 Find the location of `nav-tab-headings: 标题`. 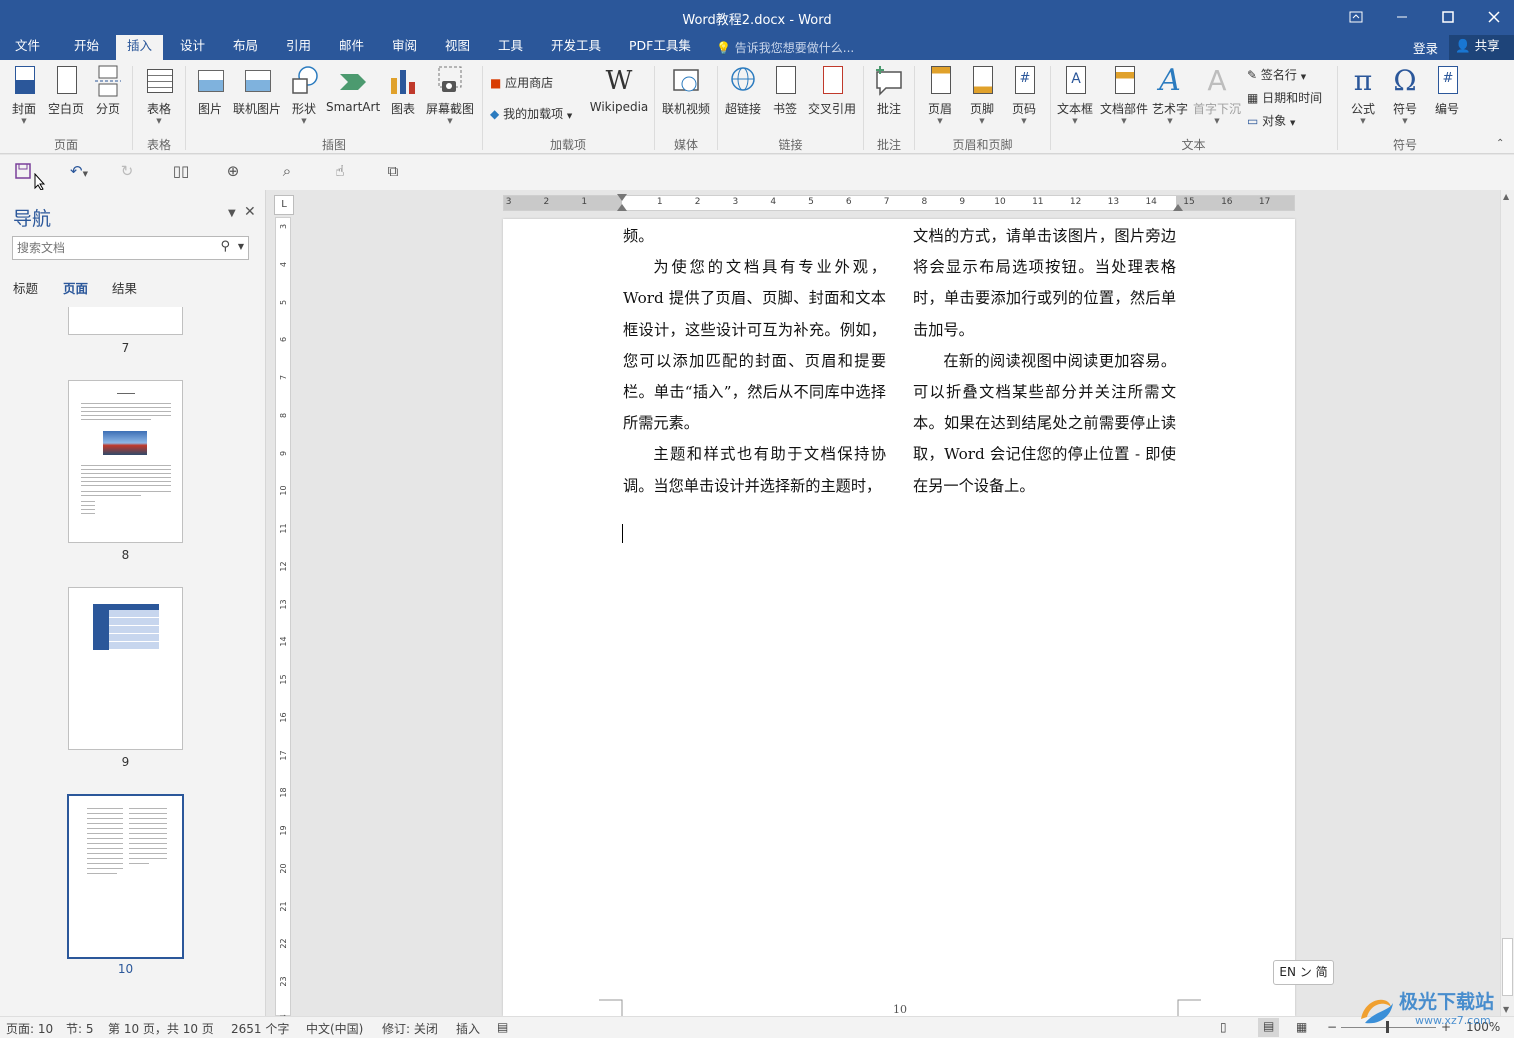

nav-tab-headings: 标题 is located at coordinates (25, 287).